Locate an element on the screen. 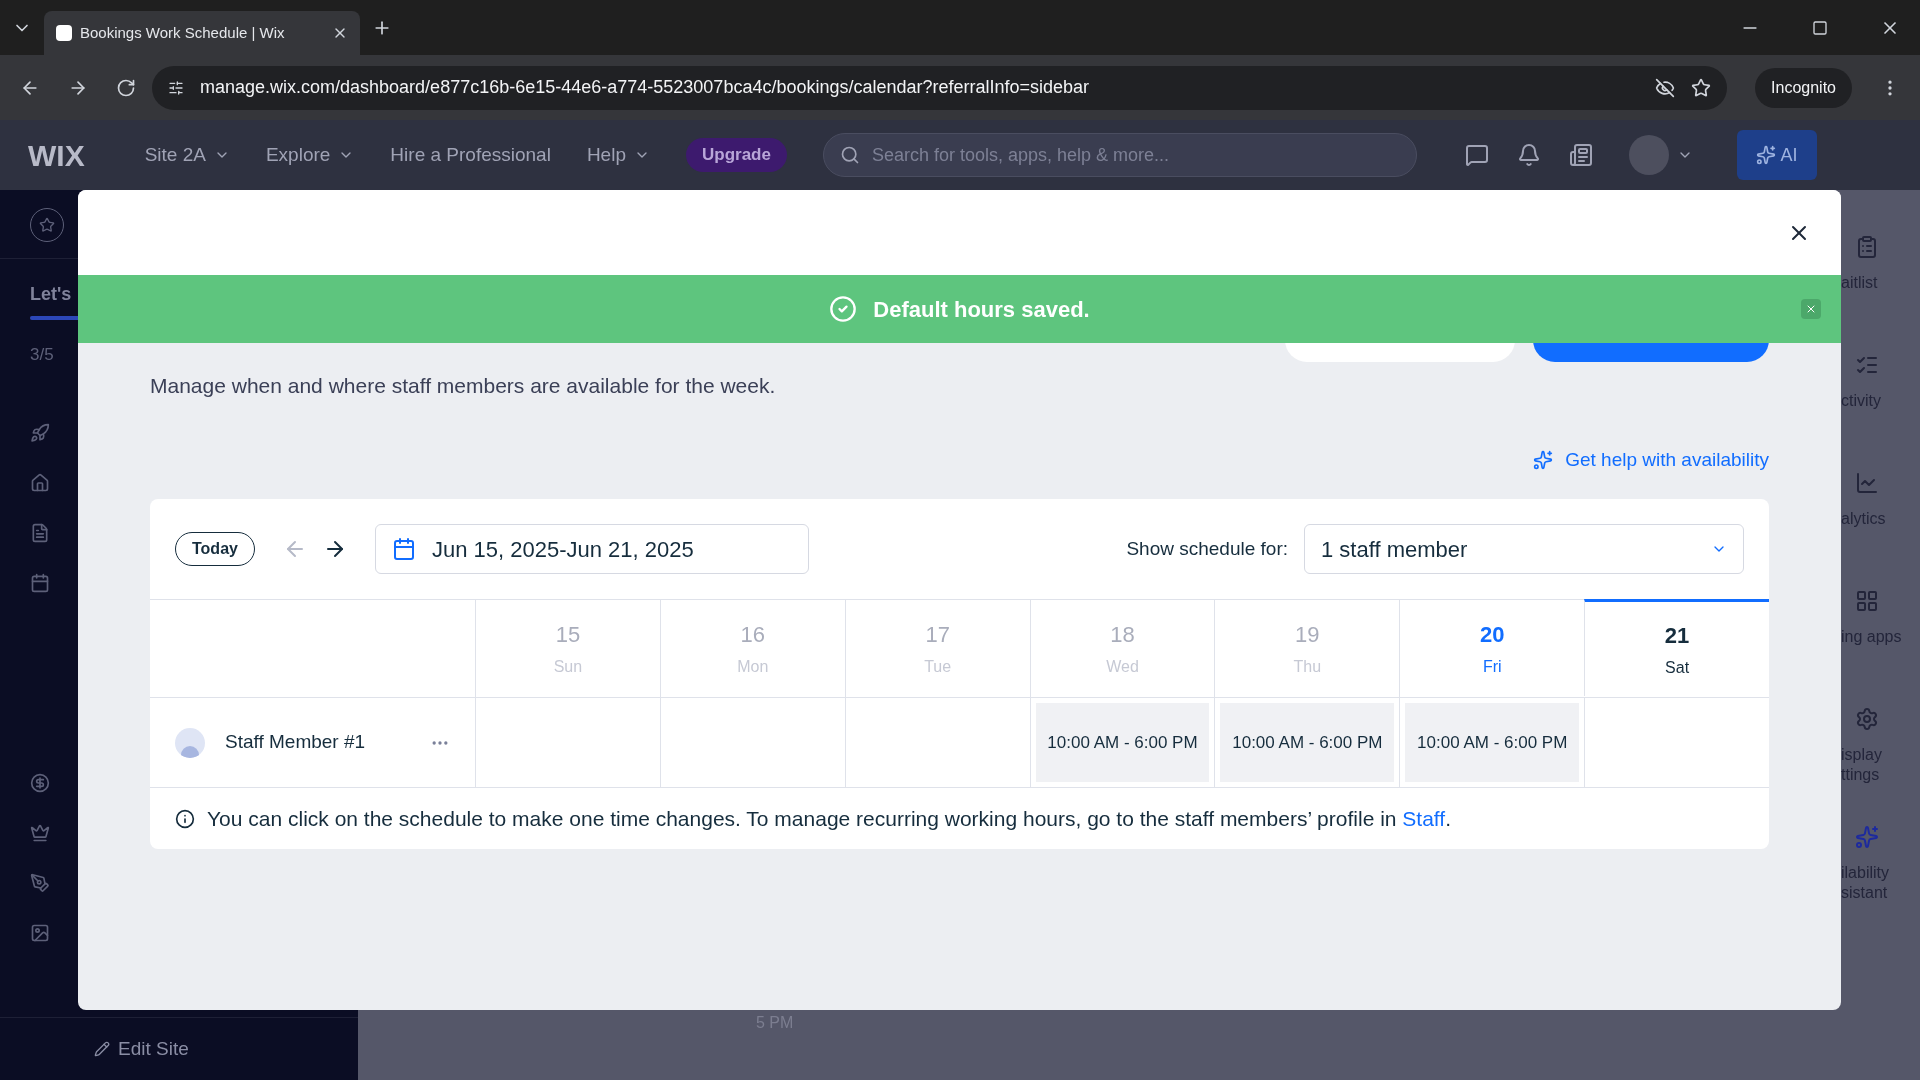 Image resolution: width=1920 pixels, height=1080 pixels. star-icon is located at coordinates (47, 225).